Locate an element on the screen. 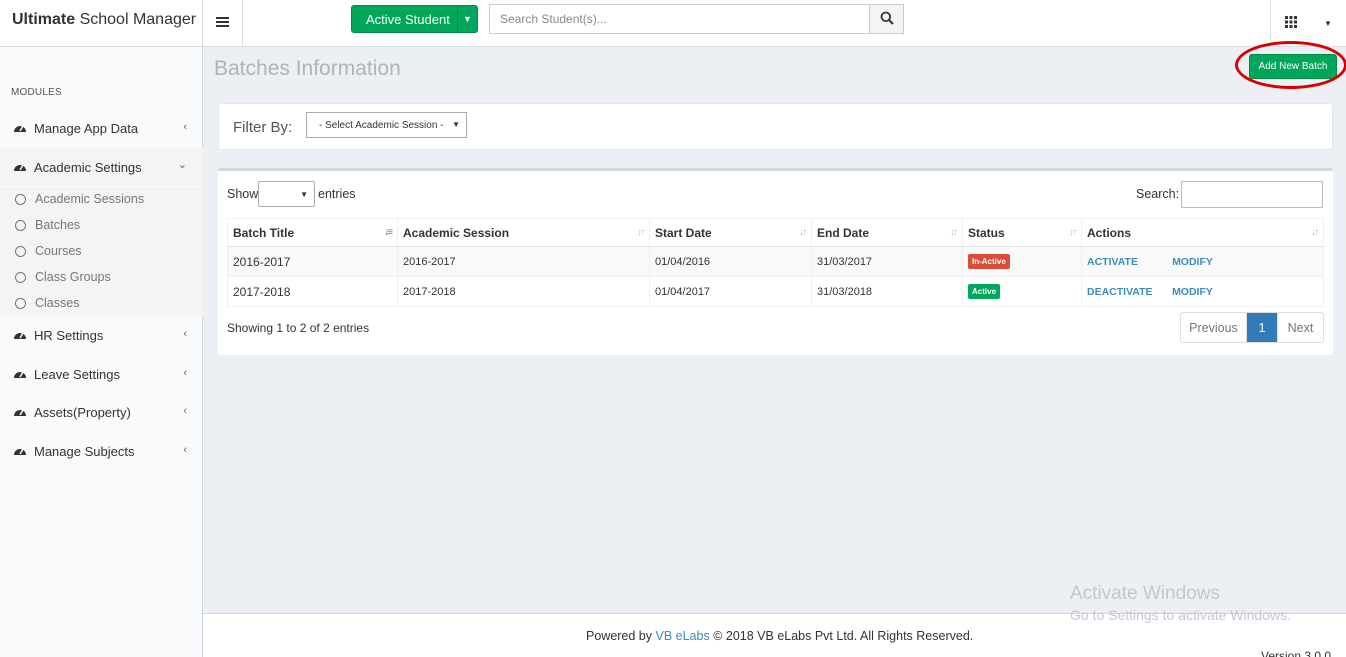  company-link: VB eLabs is located at coordinates (683, 636).